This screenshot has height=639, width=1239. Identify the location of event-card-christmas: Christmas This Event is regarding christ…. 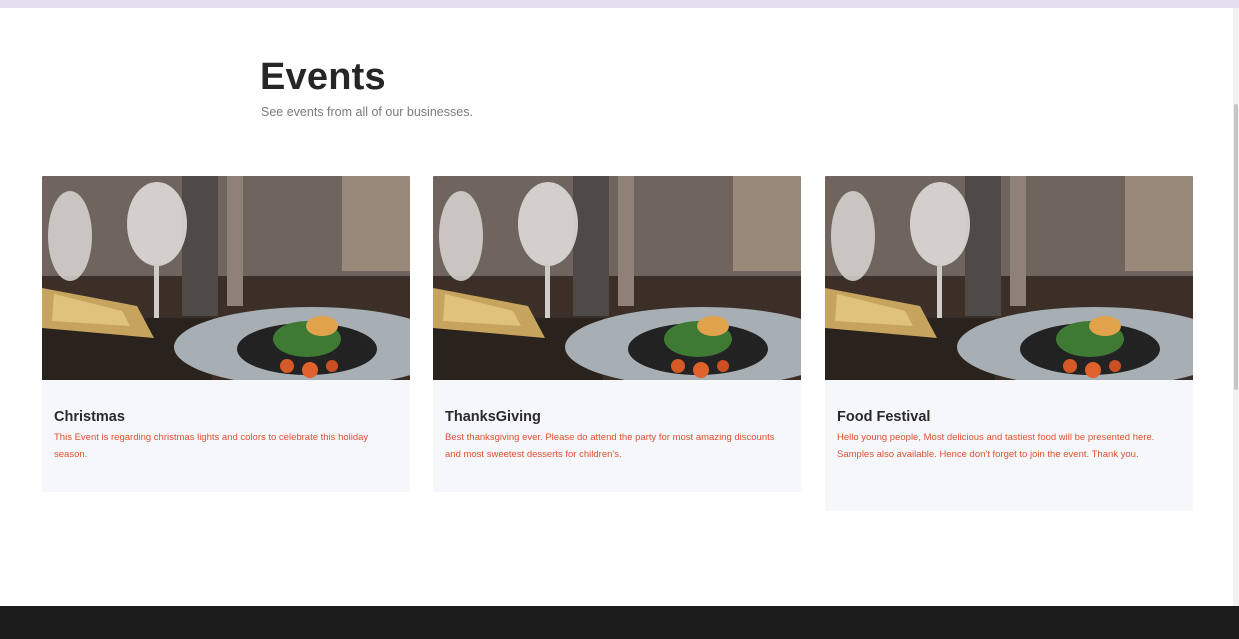
(226, 334).